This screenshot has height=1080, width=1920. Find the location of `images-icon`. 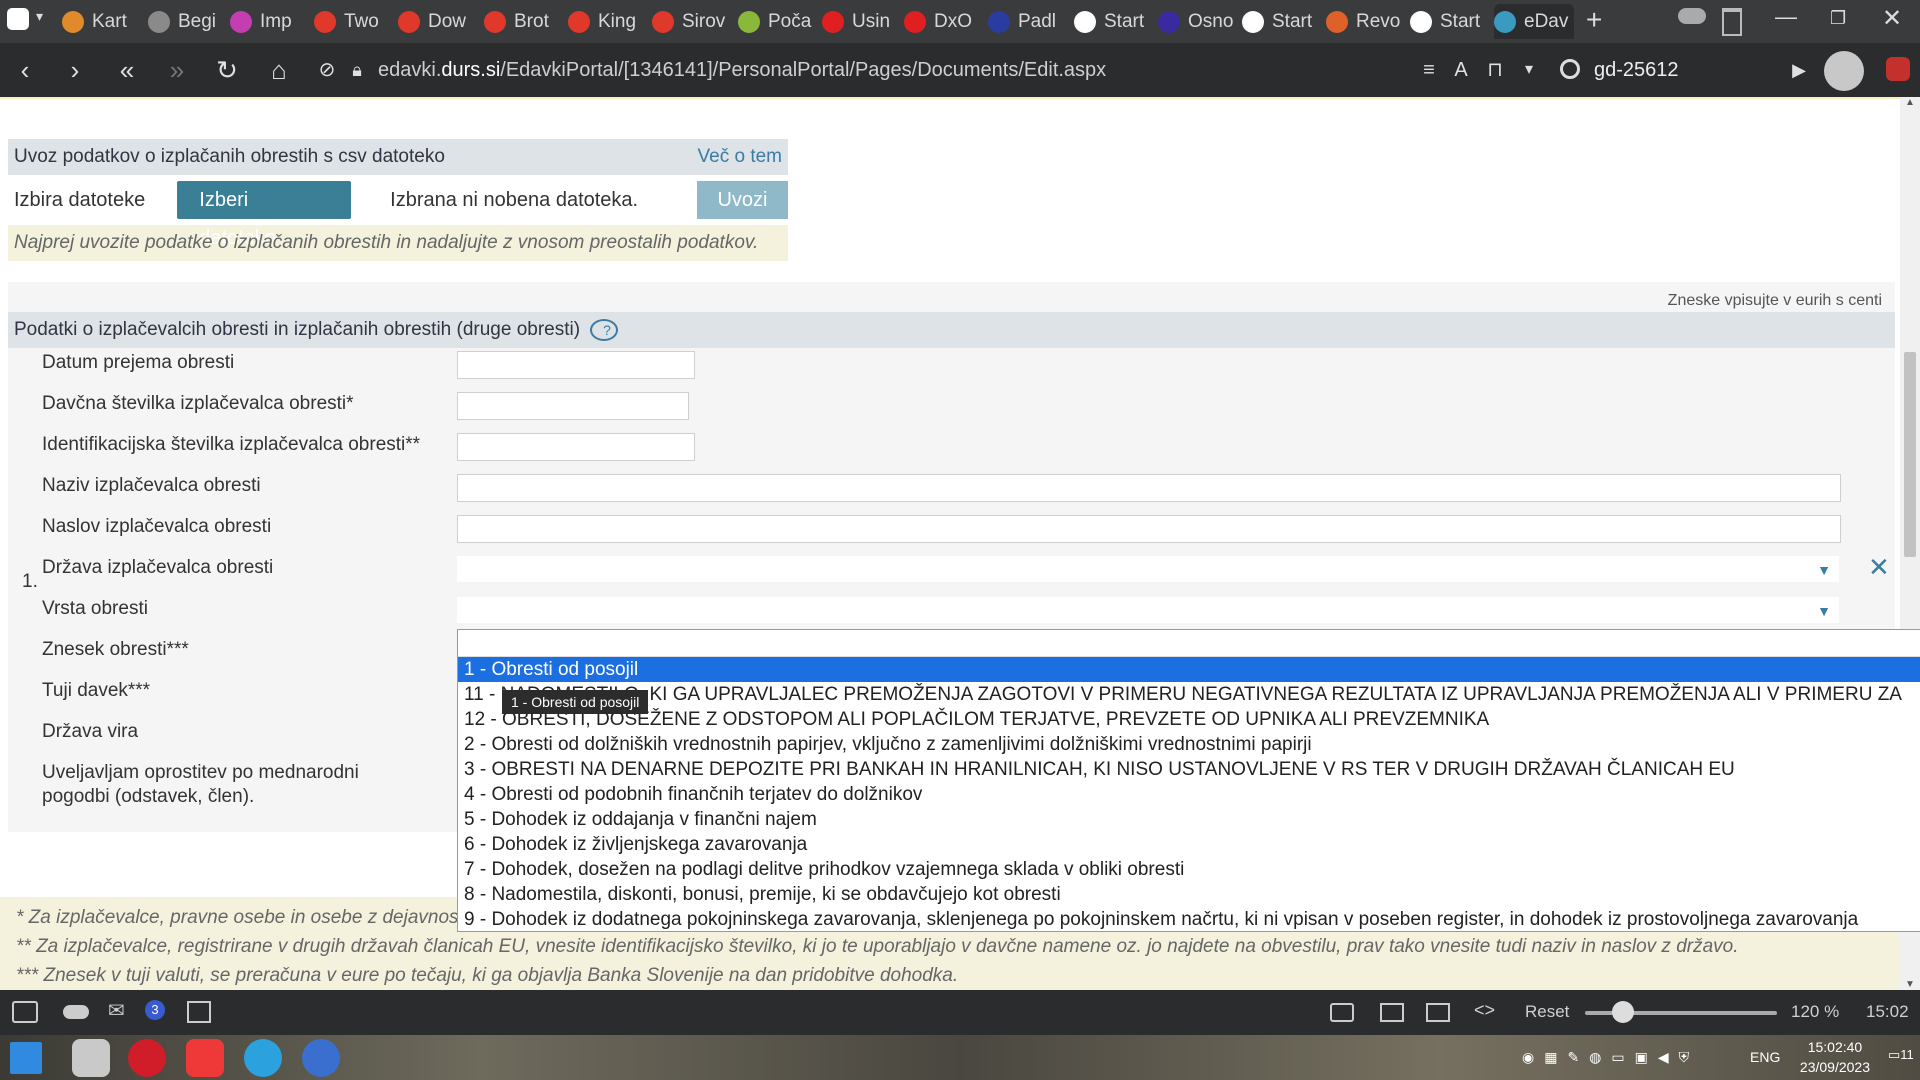

images-icon is located at coordinates (1392, 1012).